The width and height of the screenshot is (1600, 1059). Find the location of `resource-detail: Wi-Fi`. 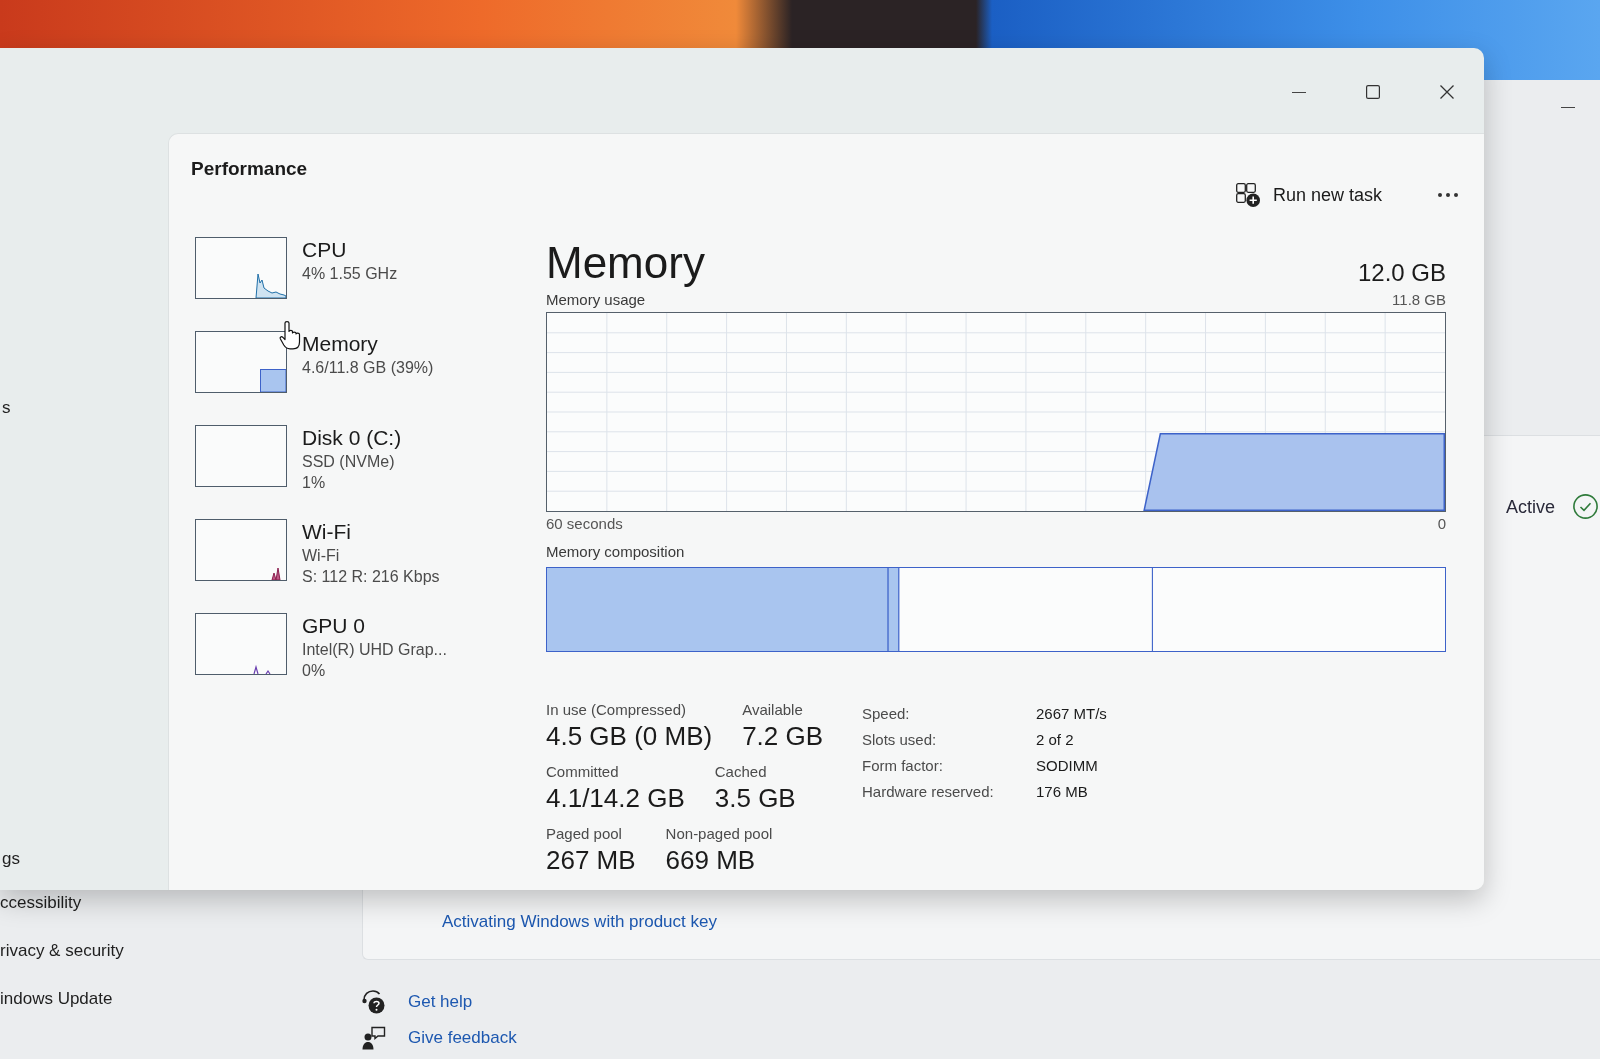

resource-detail: Wi-Fi is located at coordinates (321, 556).